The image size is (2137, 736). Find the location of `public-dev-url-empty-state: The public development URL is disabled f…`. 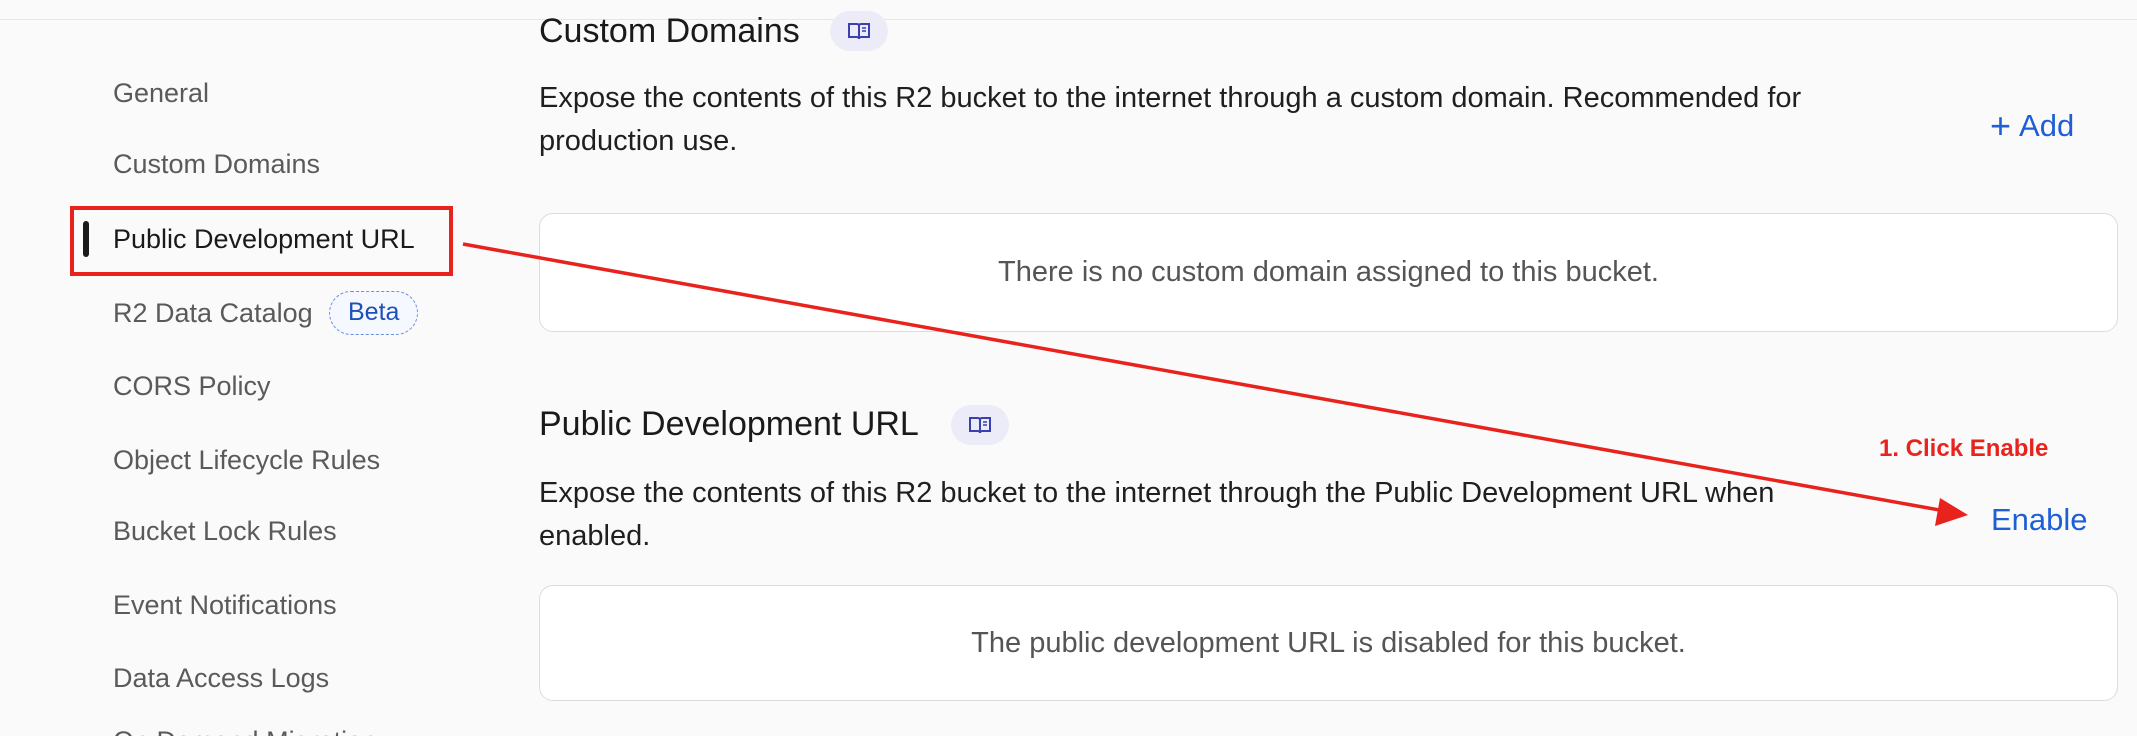

public-dev-url-empty-state: The public development URL is disabled f… is located at coordinates (1328, 643).